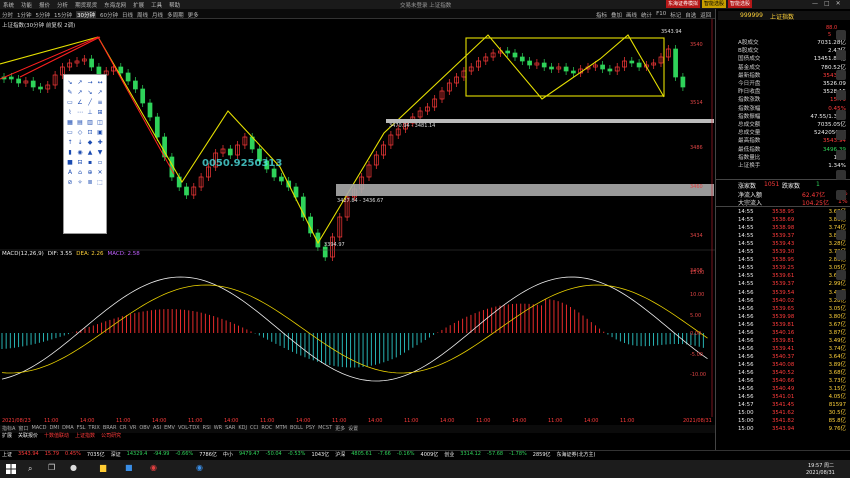 This screenshot has height=478, width=850. What do you see at coordinates (100, 183) in the screenshot?
I see `drawing-tool-icon: ⬚` at bounding box center [100, 183].